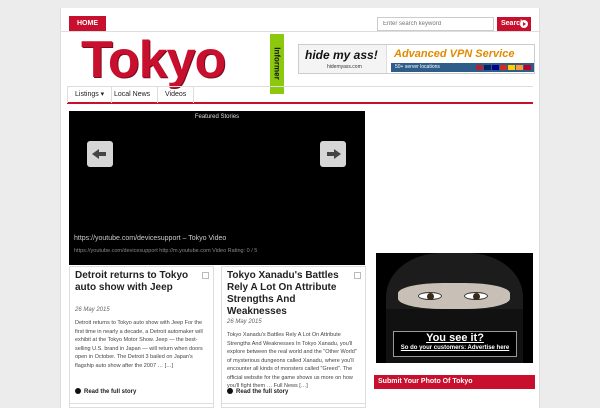 This screenshot has height=408, width=600. I want to click on eyes-image, so click(454, 296).